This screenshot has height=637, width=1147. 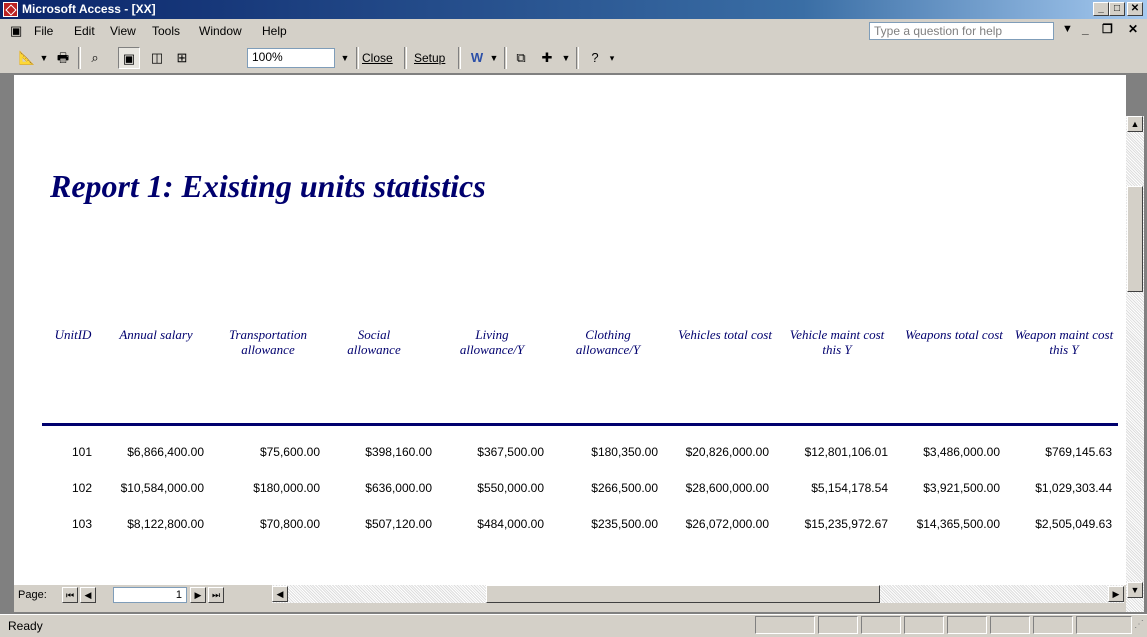 I want to click on close-window-button: ✕, so click(x=1135, y=9).